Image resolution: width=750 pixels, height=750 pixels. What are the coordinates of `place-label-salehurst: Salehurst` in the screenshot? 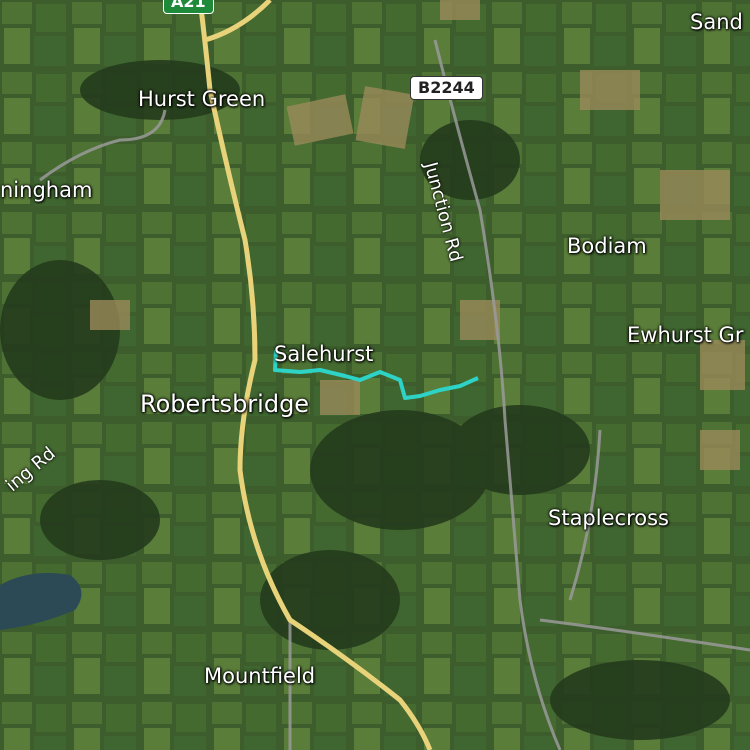 It's located at (323, 354).